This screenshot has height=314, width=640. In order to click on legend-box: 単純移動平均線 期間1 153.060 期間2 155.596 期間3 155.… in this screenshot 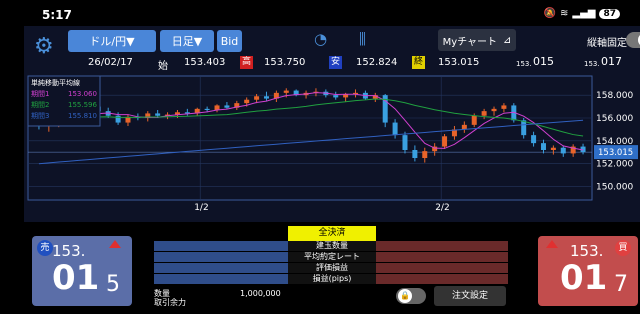, I will do `click(64, 101)`.